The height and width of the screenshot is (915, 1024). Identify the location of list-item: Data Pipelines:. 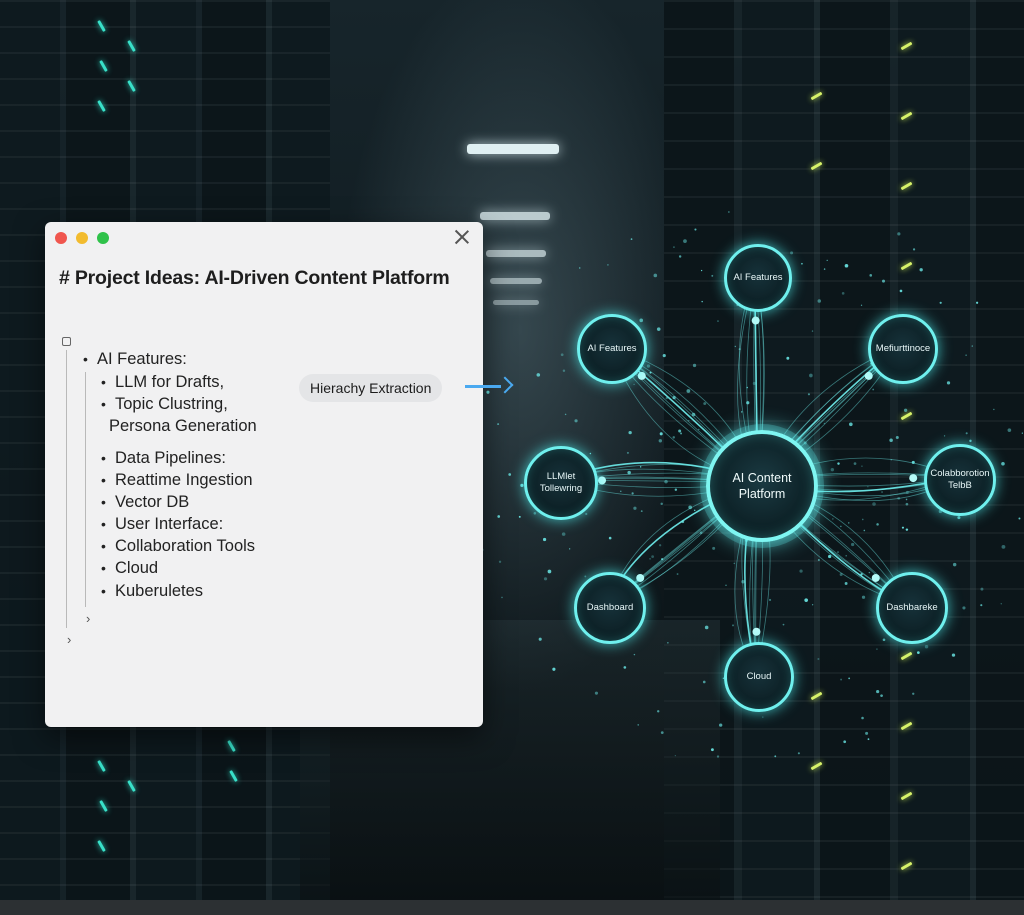
(170, 458).